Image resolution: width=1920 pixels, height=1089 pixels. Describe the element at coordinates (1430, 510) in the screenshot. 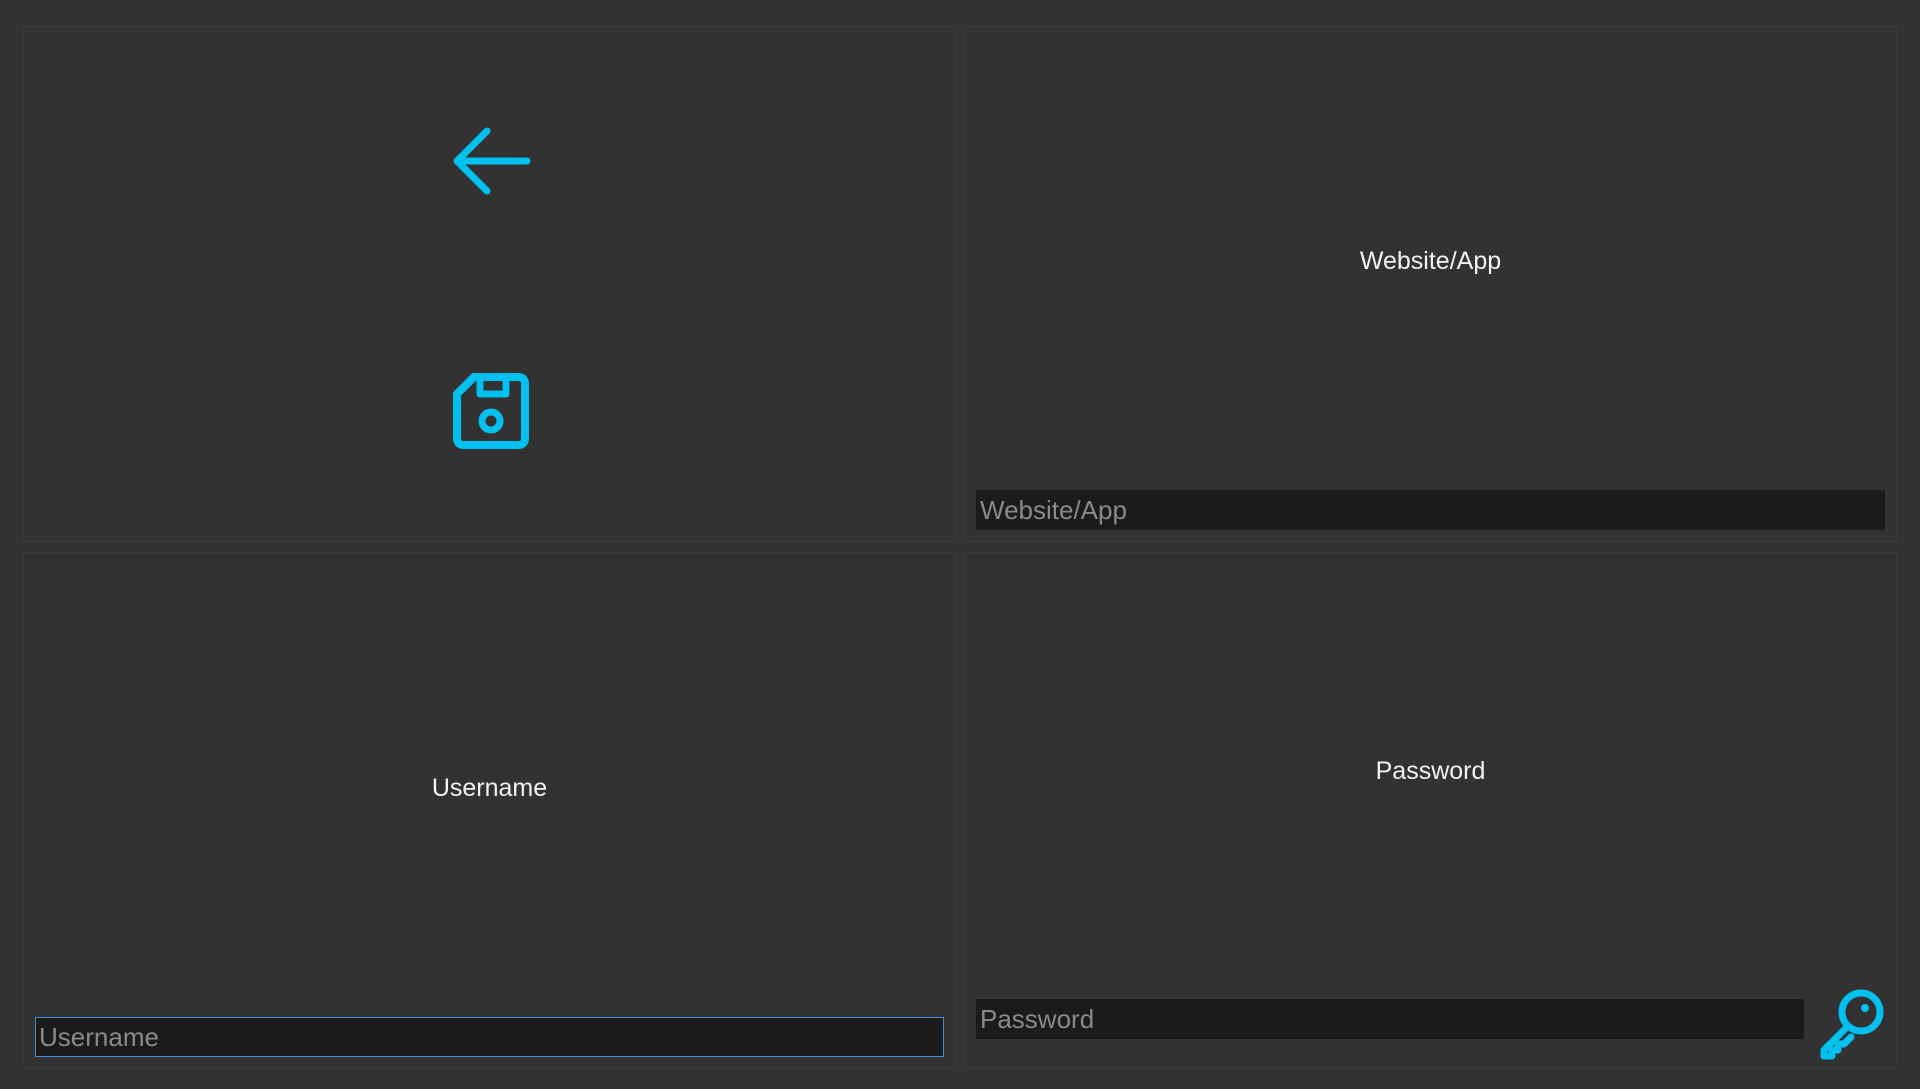

I see `website-input` at that location.